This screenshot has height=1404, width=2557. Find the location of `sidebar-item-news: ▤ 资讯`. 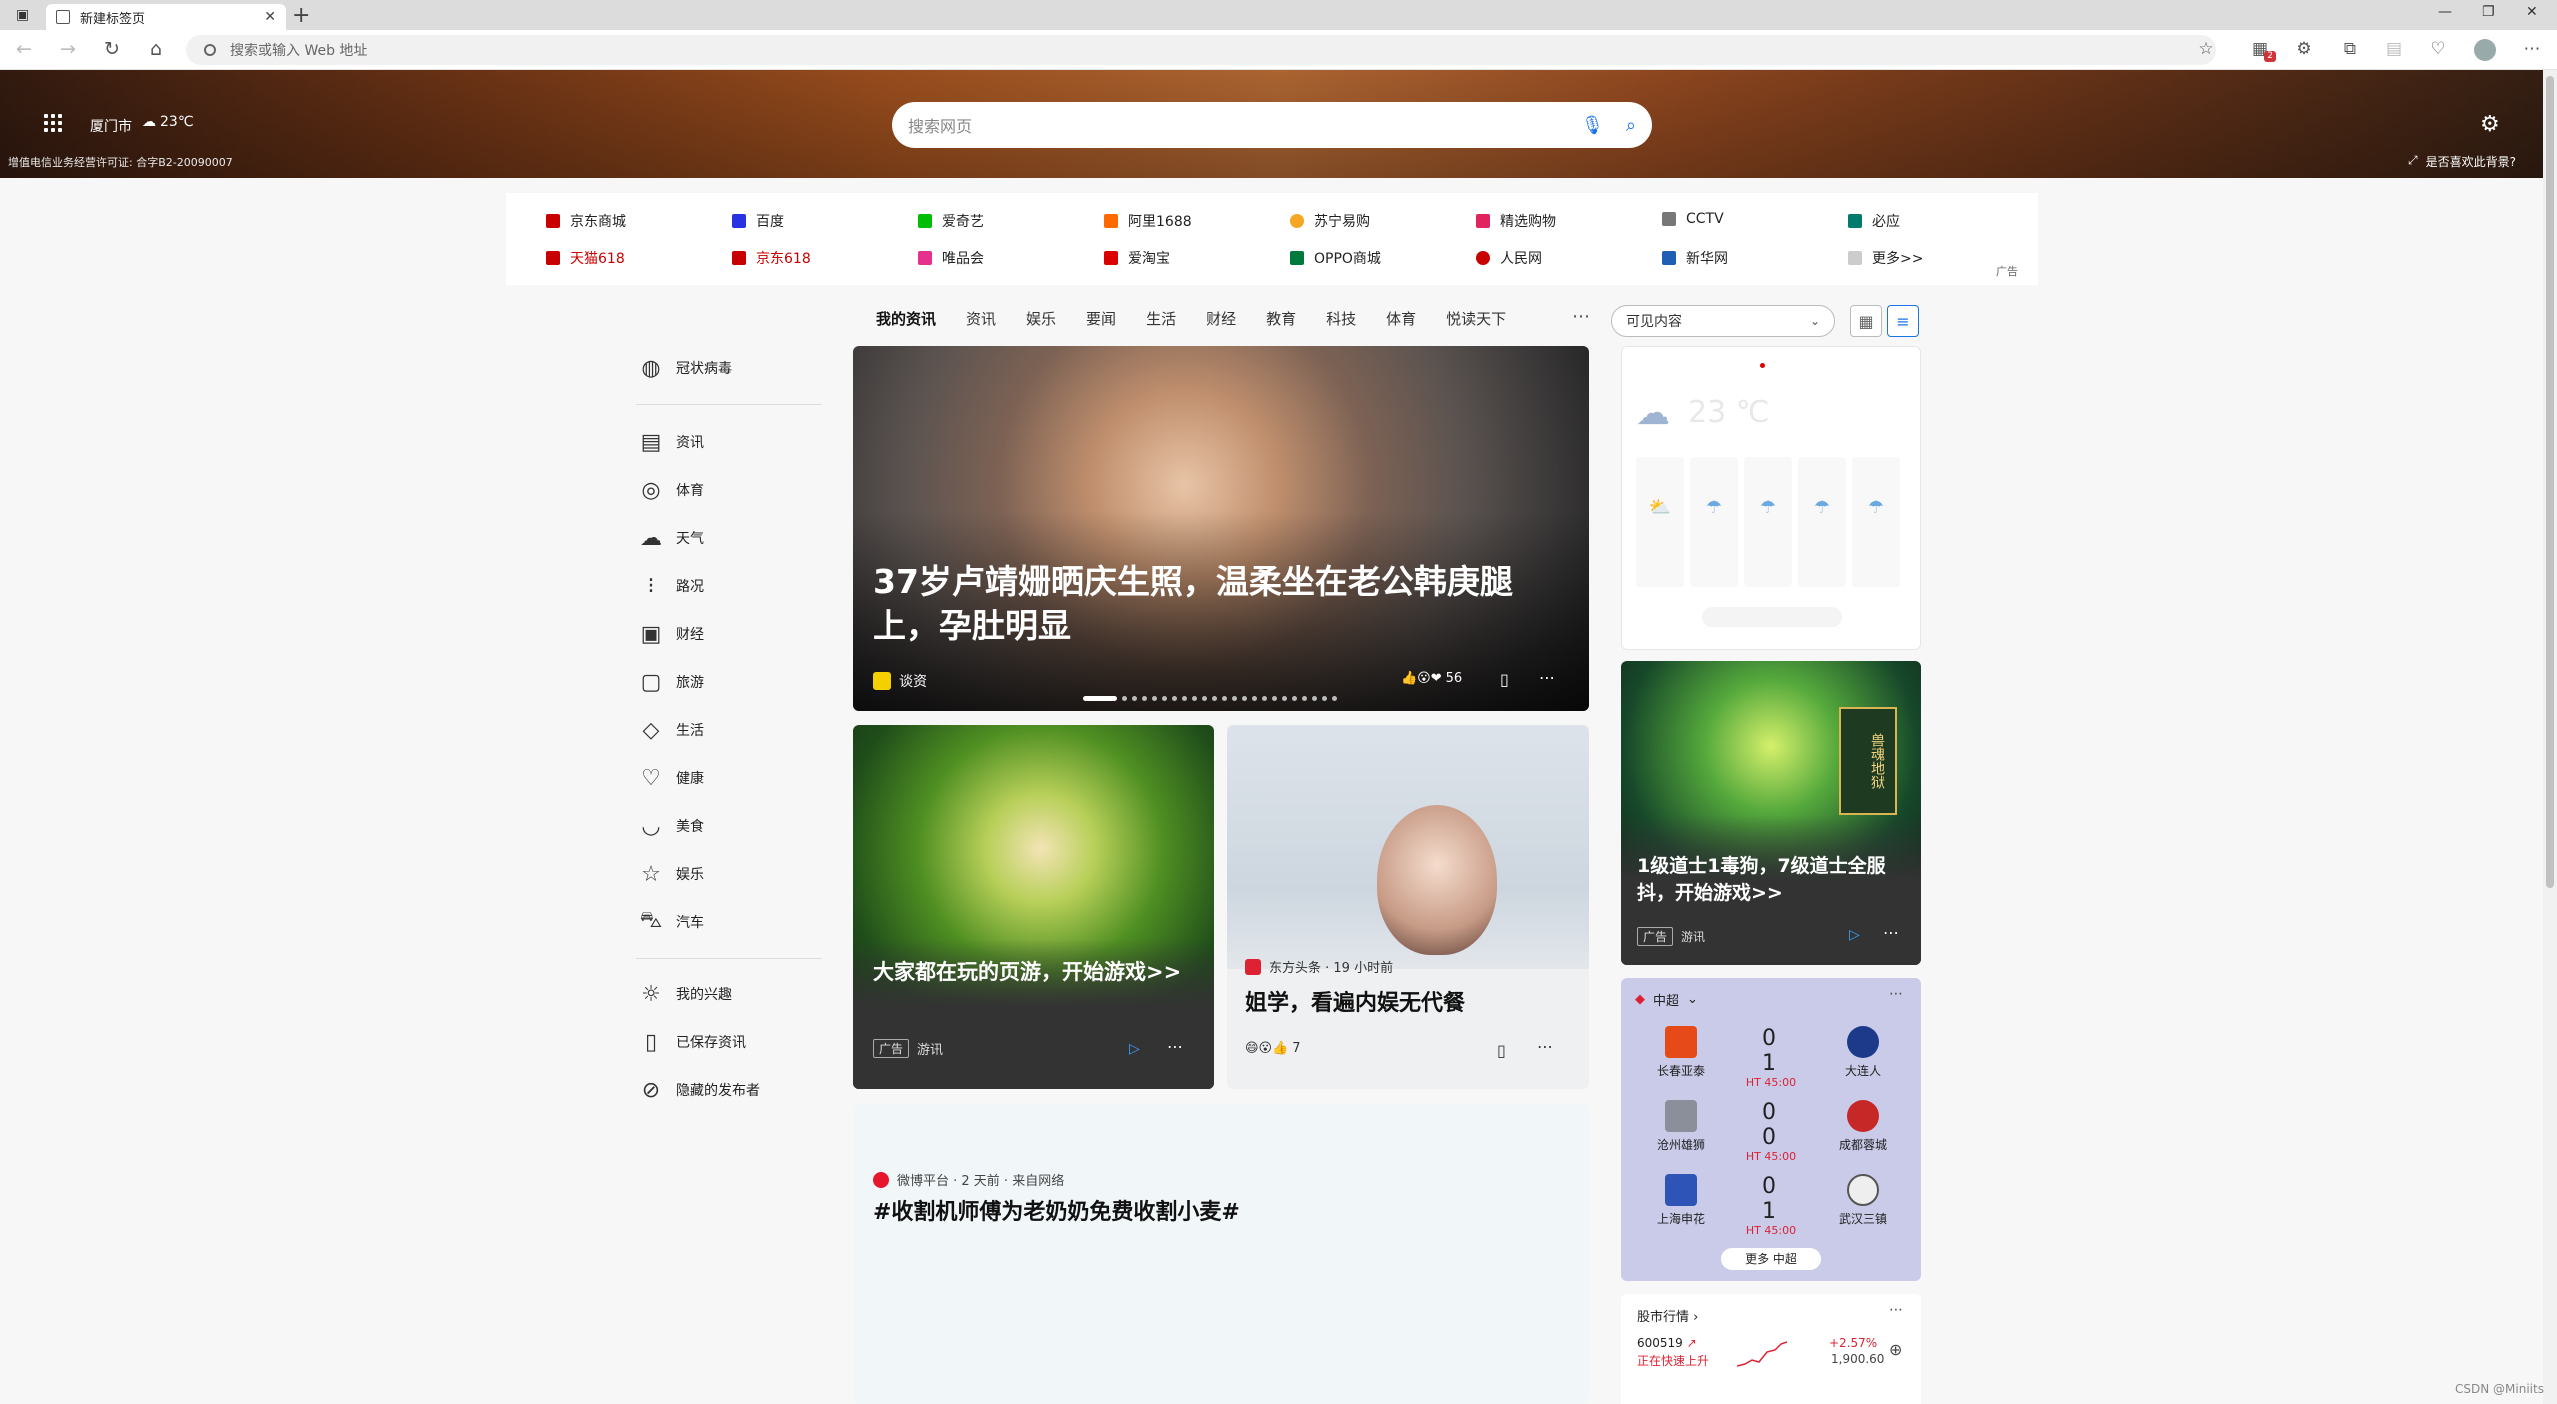

sidebar-item-news: ▤ 资讯 is located at coordinates (670, 442).